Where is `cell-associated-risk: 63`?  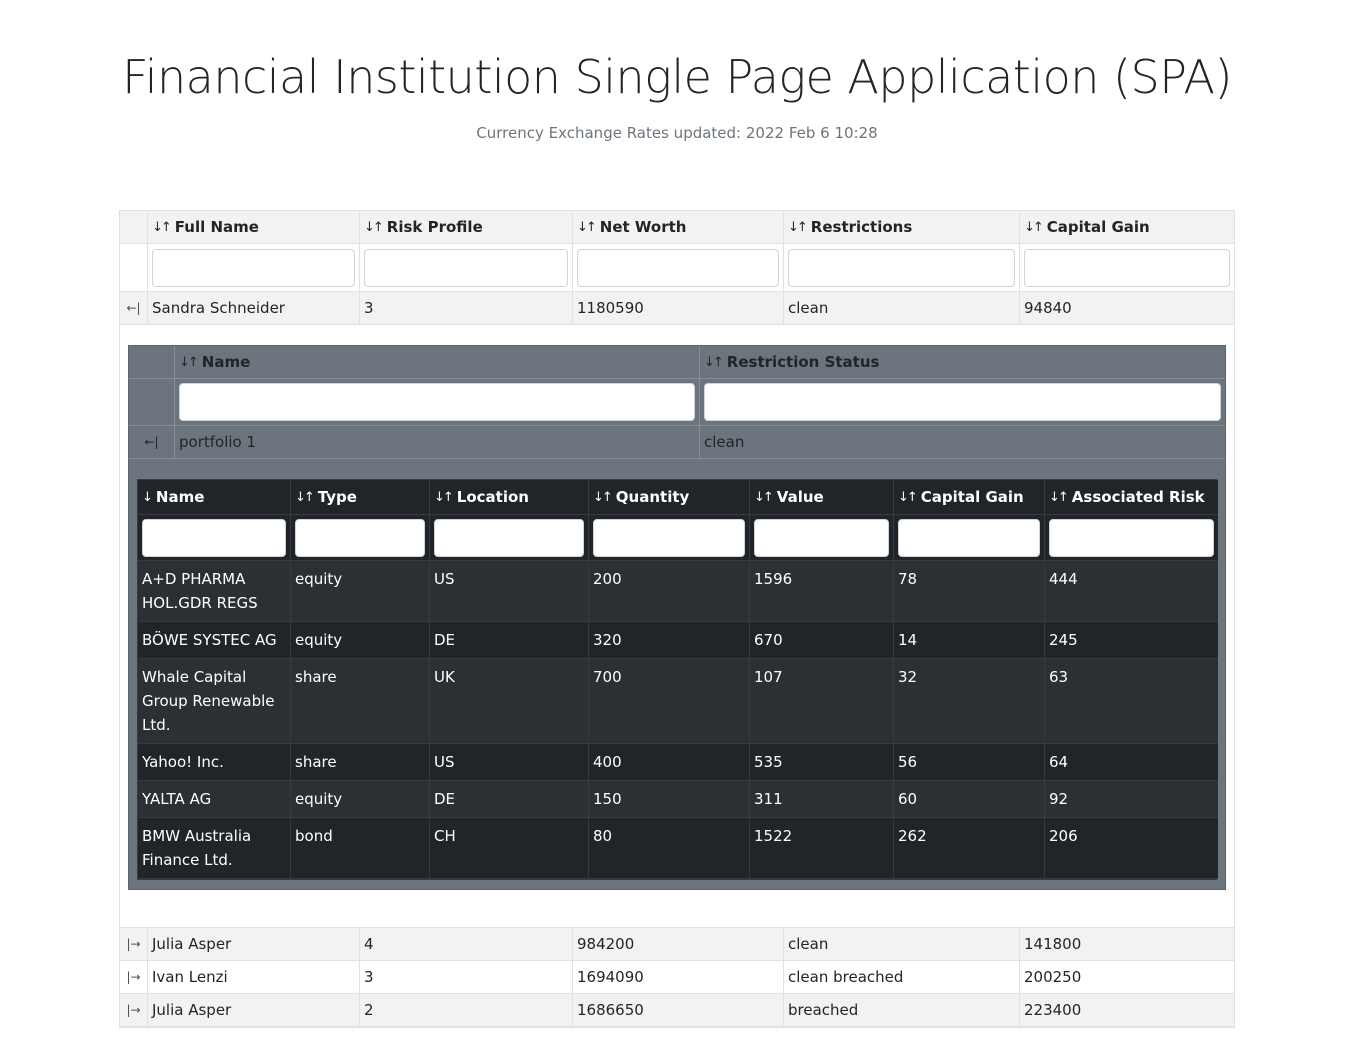
cell-associated-risk: 63 is located at coordinates (1131, 701).